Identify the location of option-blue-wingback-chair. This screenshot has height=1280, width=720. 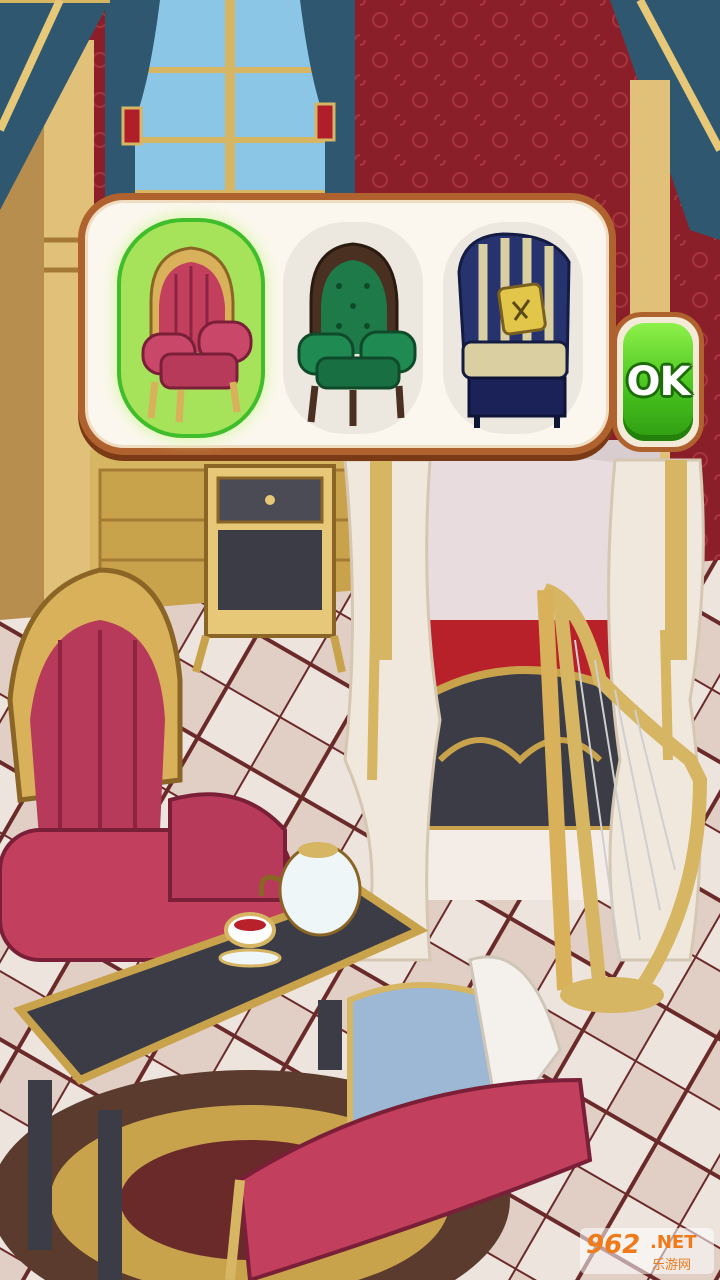
(513, 328).